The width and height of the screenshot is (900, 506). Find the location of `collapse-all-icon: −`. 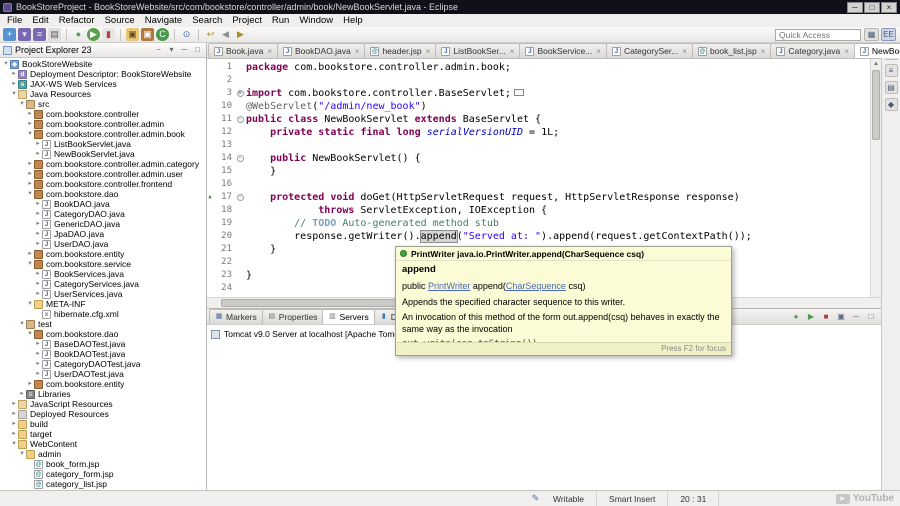

collapse-all-icon: − is located at coordinates (158, 50).